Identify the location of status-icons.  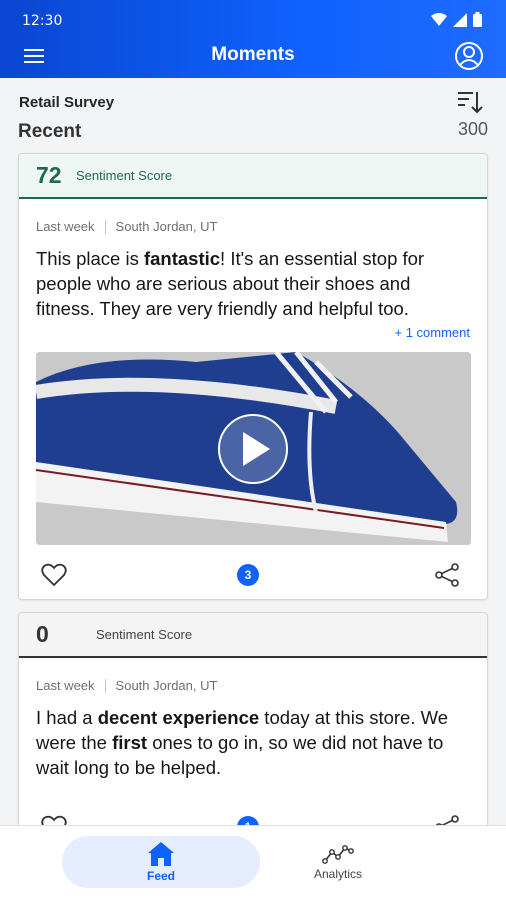
(456, 19).